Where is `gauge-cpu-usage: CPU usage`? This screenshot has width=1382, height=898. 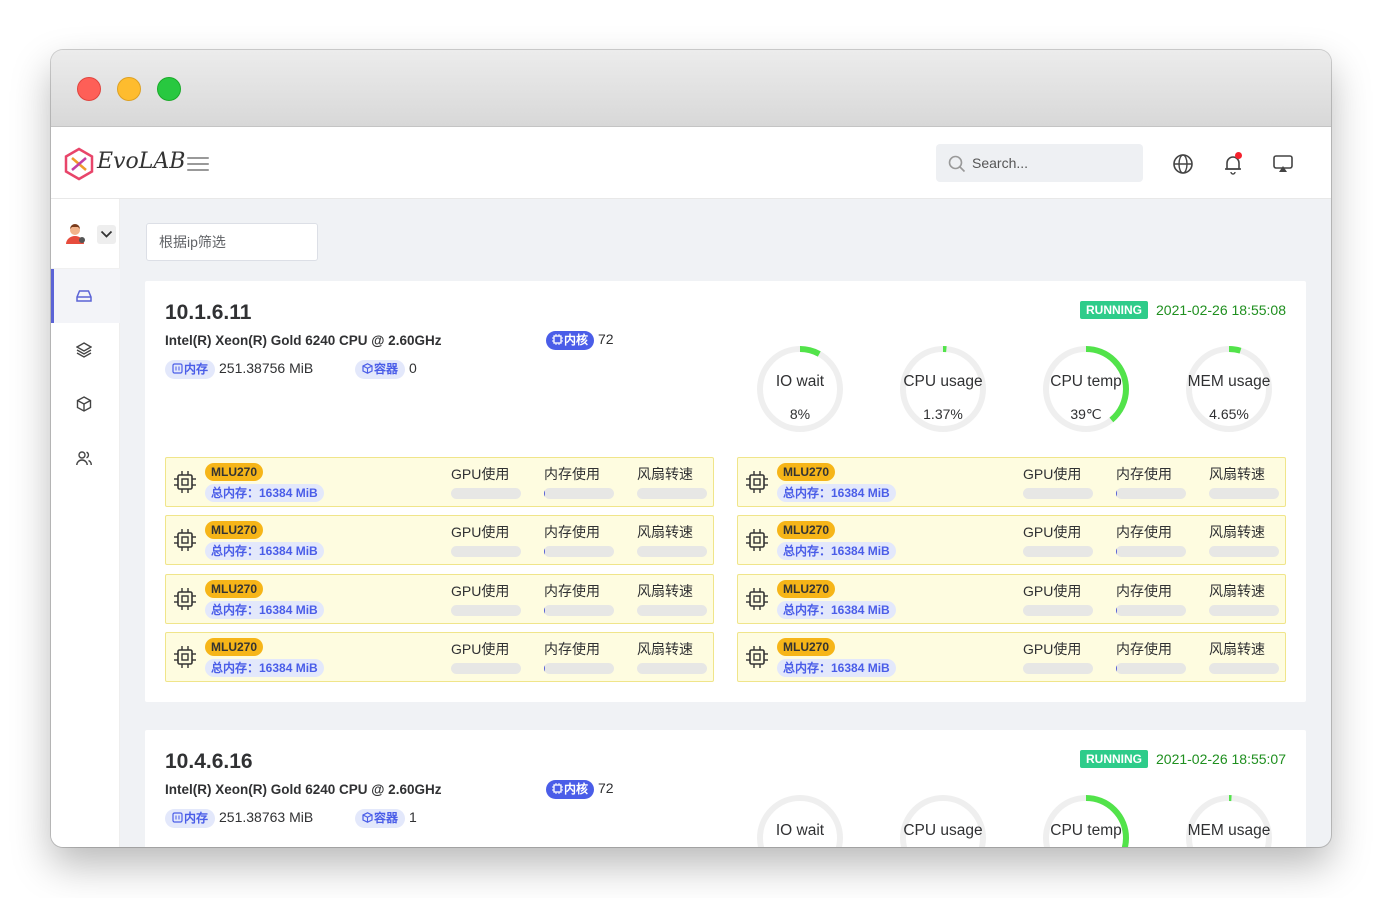
gauge-cpu-usage: CPU usage is located at coordinates (943, 820).